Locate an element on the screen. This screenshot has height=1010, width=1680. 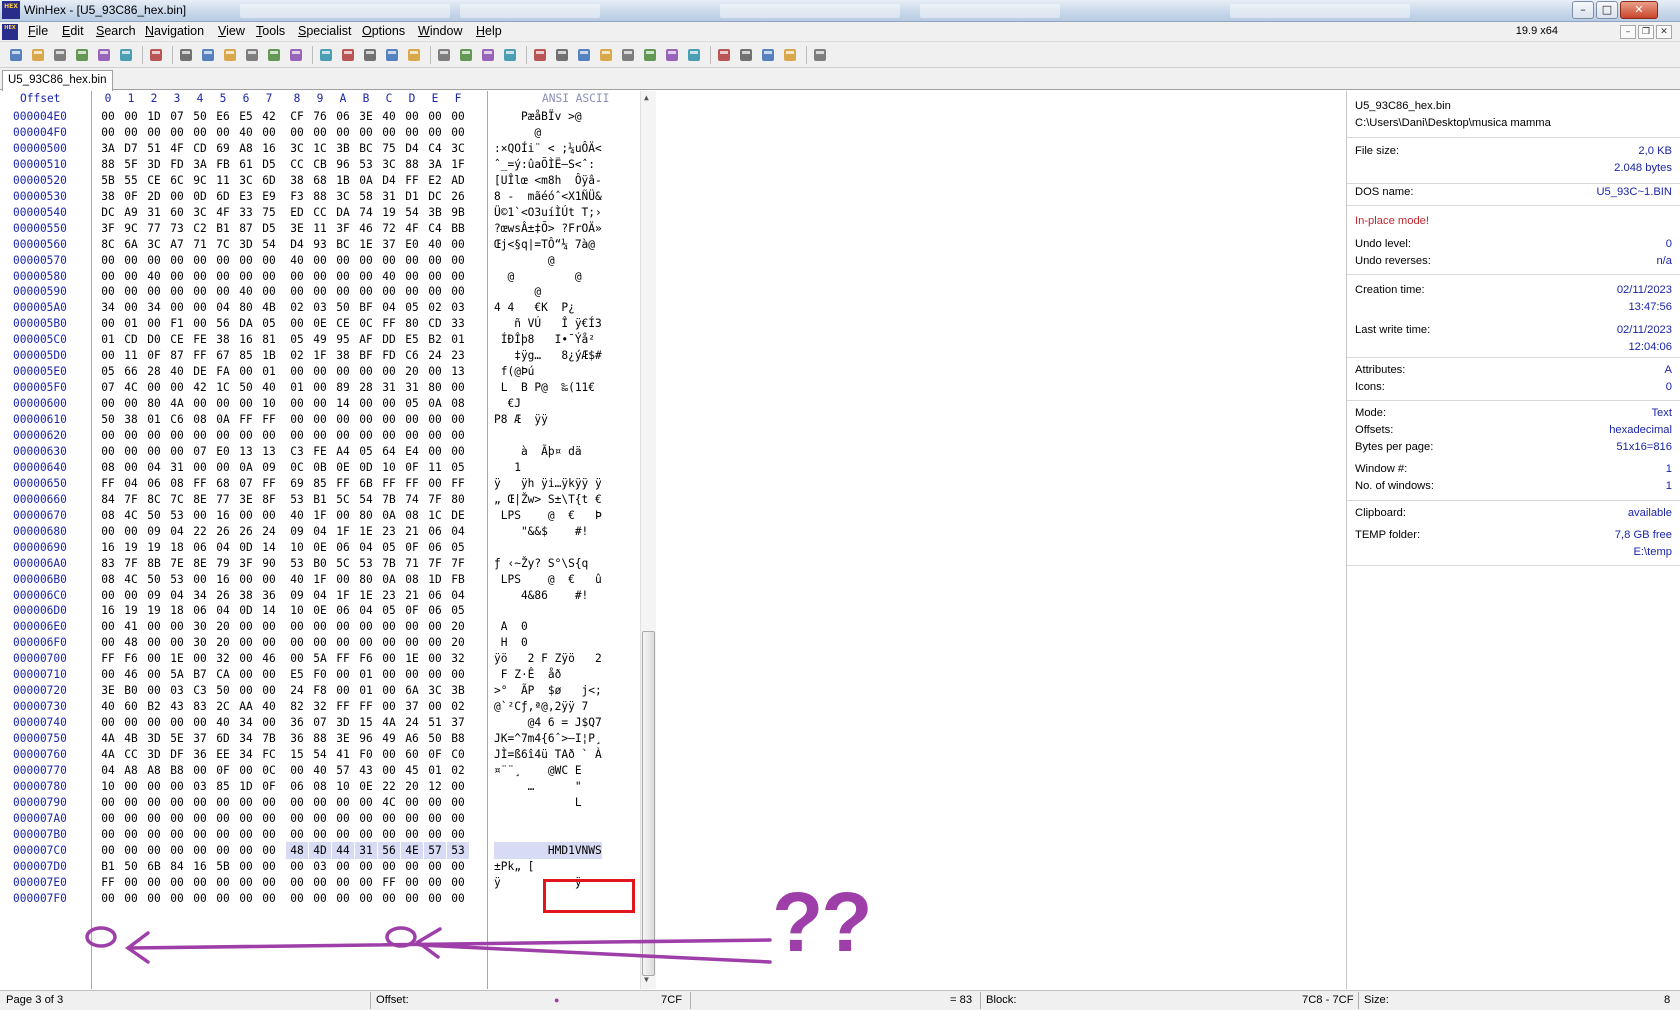
undo-level-label: Undo level: is located at coordinates (1383, 244).